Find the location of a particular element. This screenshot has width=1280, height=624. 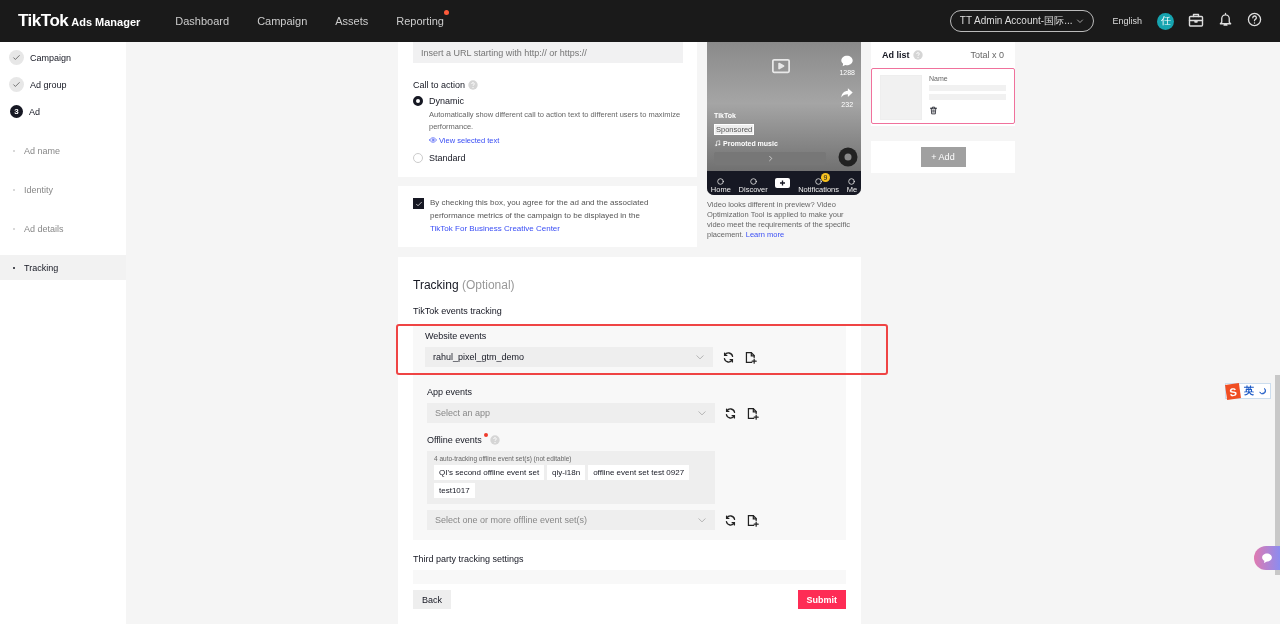

moon-icon is located at coordinates (1262, 391).